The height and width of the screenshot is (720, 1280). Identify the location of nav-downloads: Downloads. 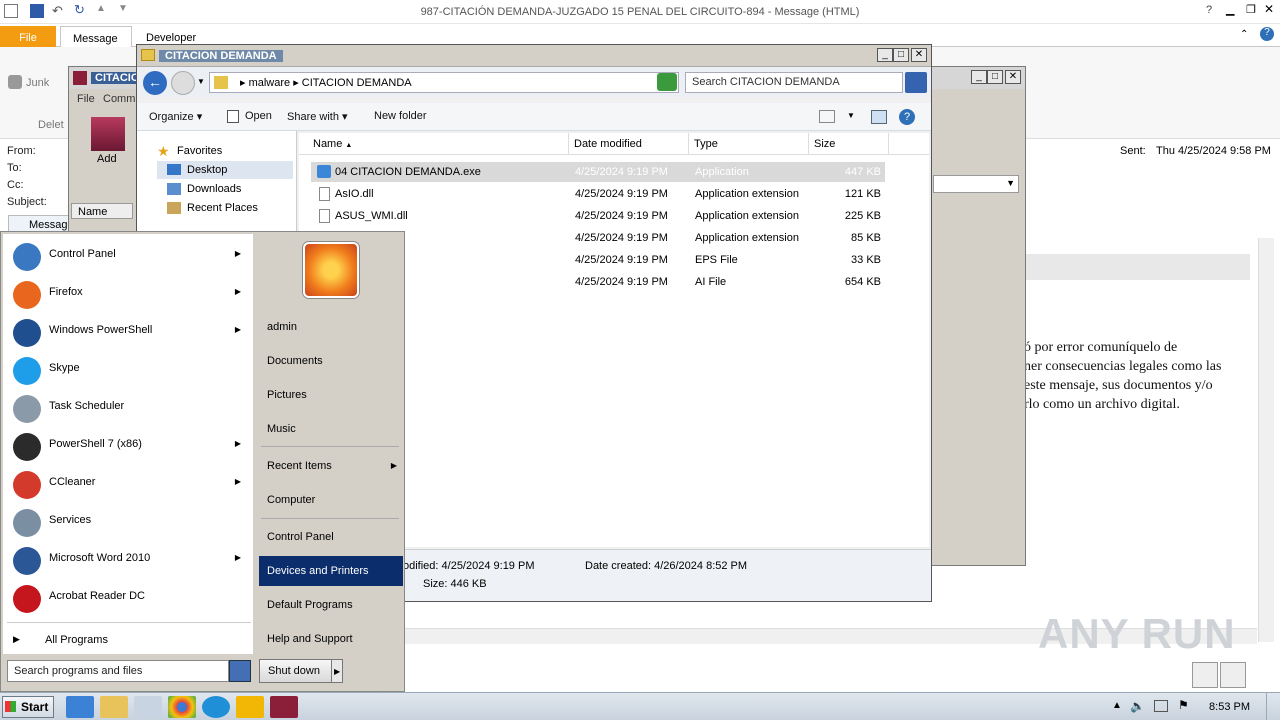
(225, 189).